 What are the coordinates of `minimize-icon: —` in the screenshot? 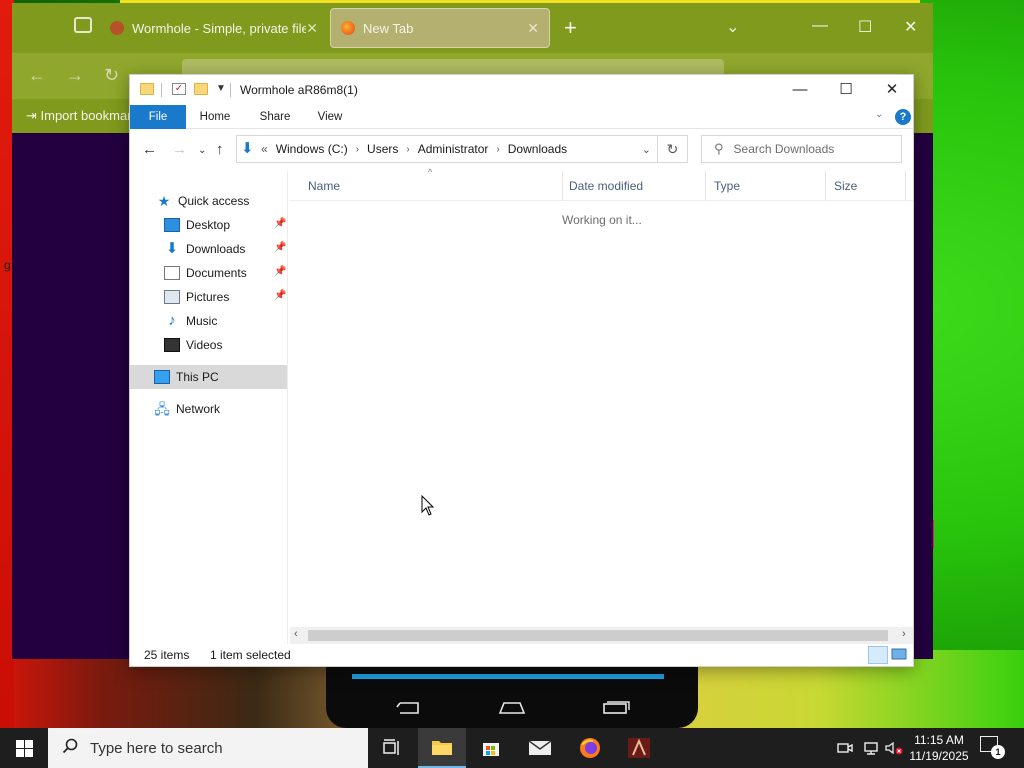 It's located at (820, 26).